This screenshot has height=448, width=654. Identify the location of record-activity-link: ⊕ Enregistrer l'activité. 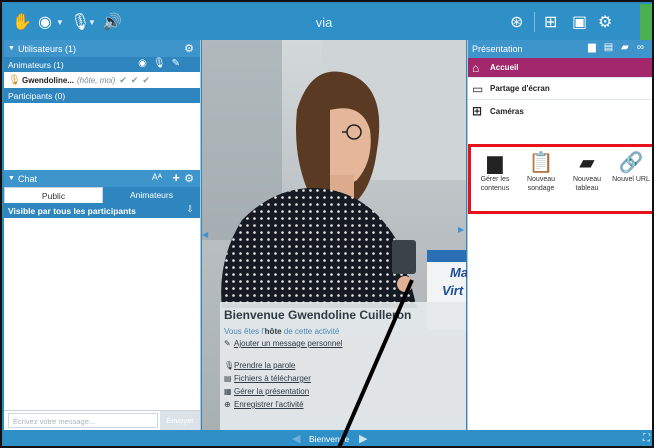
(264, 404).